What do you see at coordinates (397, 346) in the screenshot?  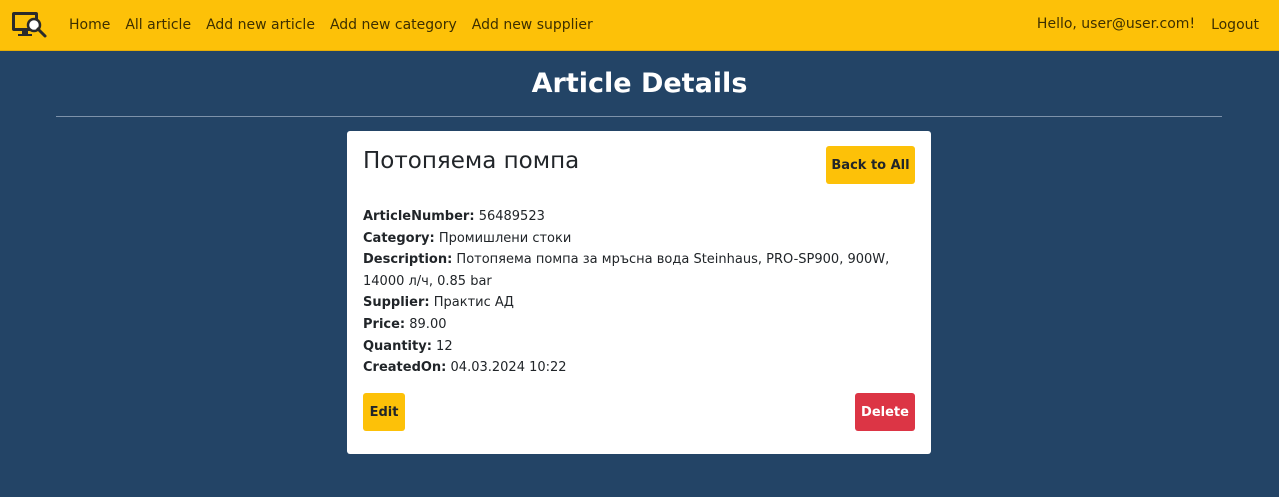 I see `field-label: Quantity:` at bounding box center [397, 346].